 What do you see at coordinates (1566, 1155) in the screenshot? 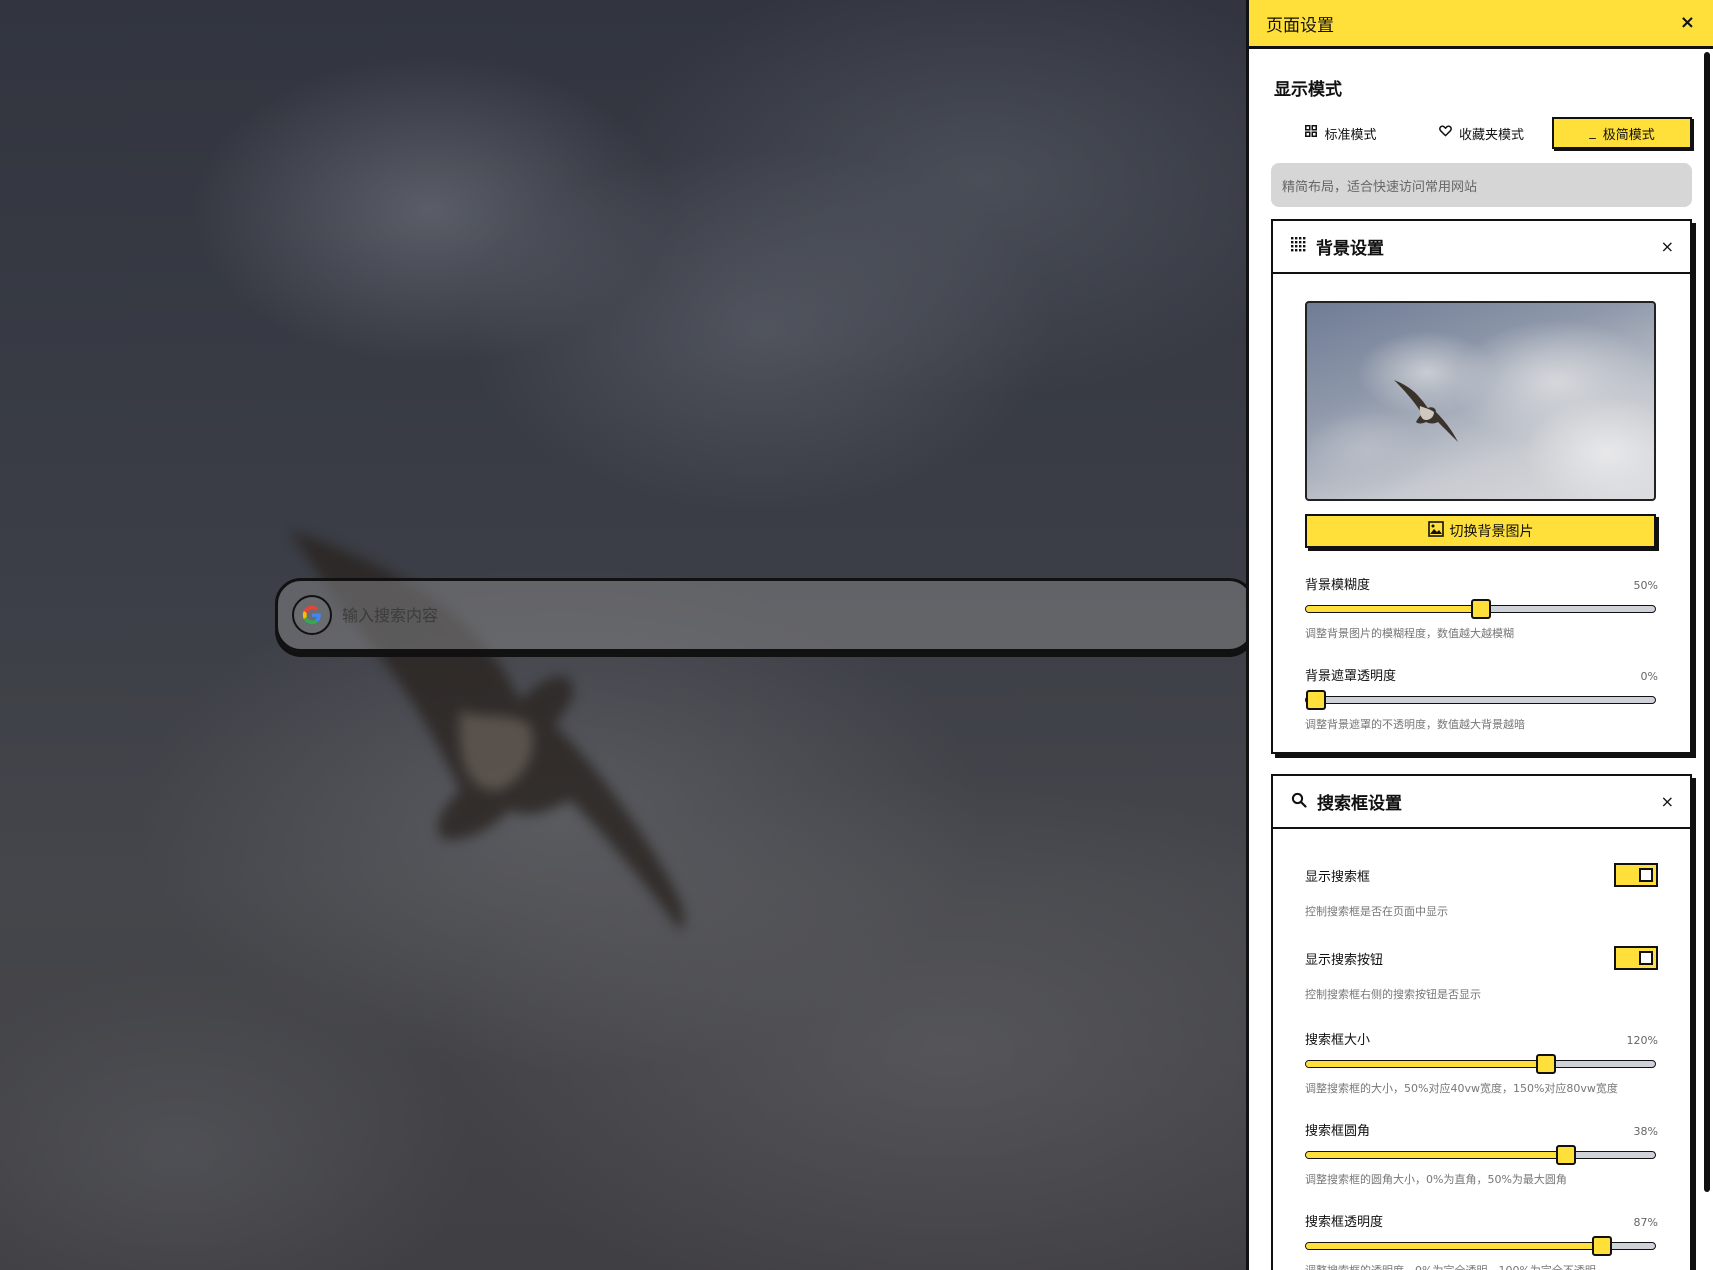
I see `radius-slider-thumb` at bounding box center [1566, 1155].